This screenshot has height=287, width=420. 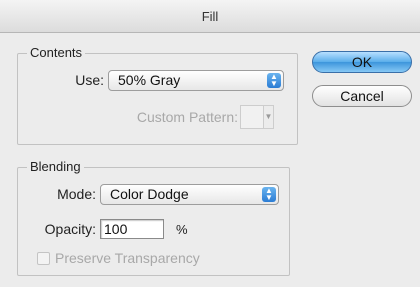 What do you see at coordinates (362, 96) in the screenshot?
I see `cancel-button: Cancel` at bounding box center [362, 96].